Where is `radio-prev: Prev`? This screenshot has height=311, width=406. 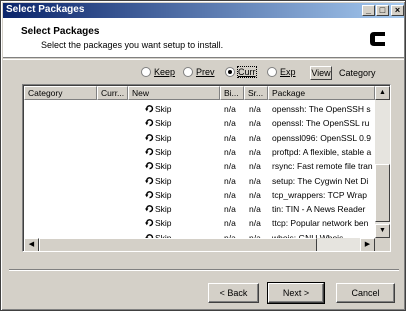
radio-prev: Prev is located at coordinates (199, 72).